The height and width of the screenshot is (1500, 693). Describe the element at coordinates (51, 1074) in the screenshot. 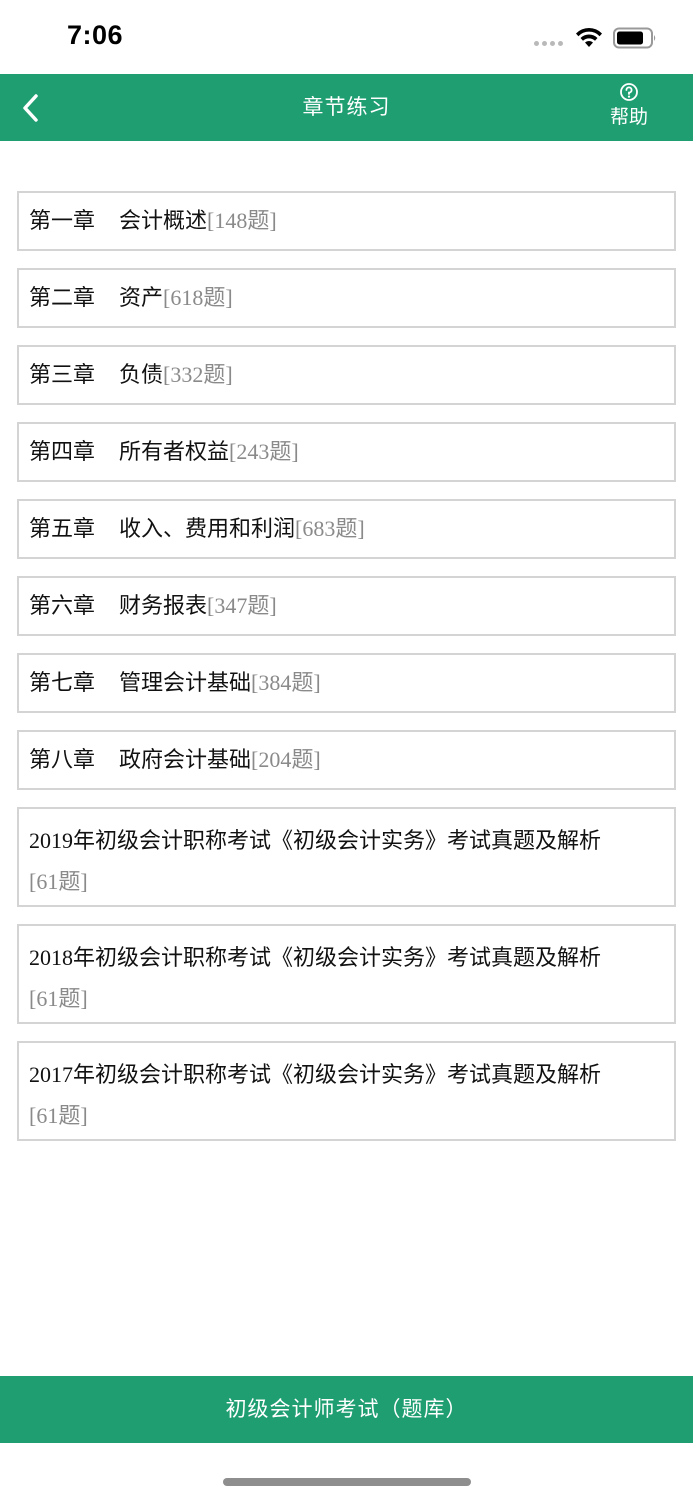

I see `exam-year: 2017` at that location.